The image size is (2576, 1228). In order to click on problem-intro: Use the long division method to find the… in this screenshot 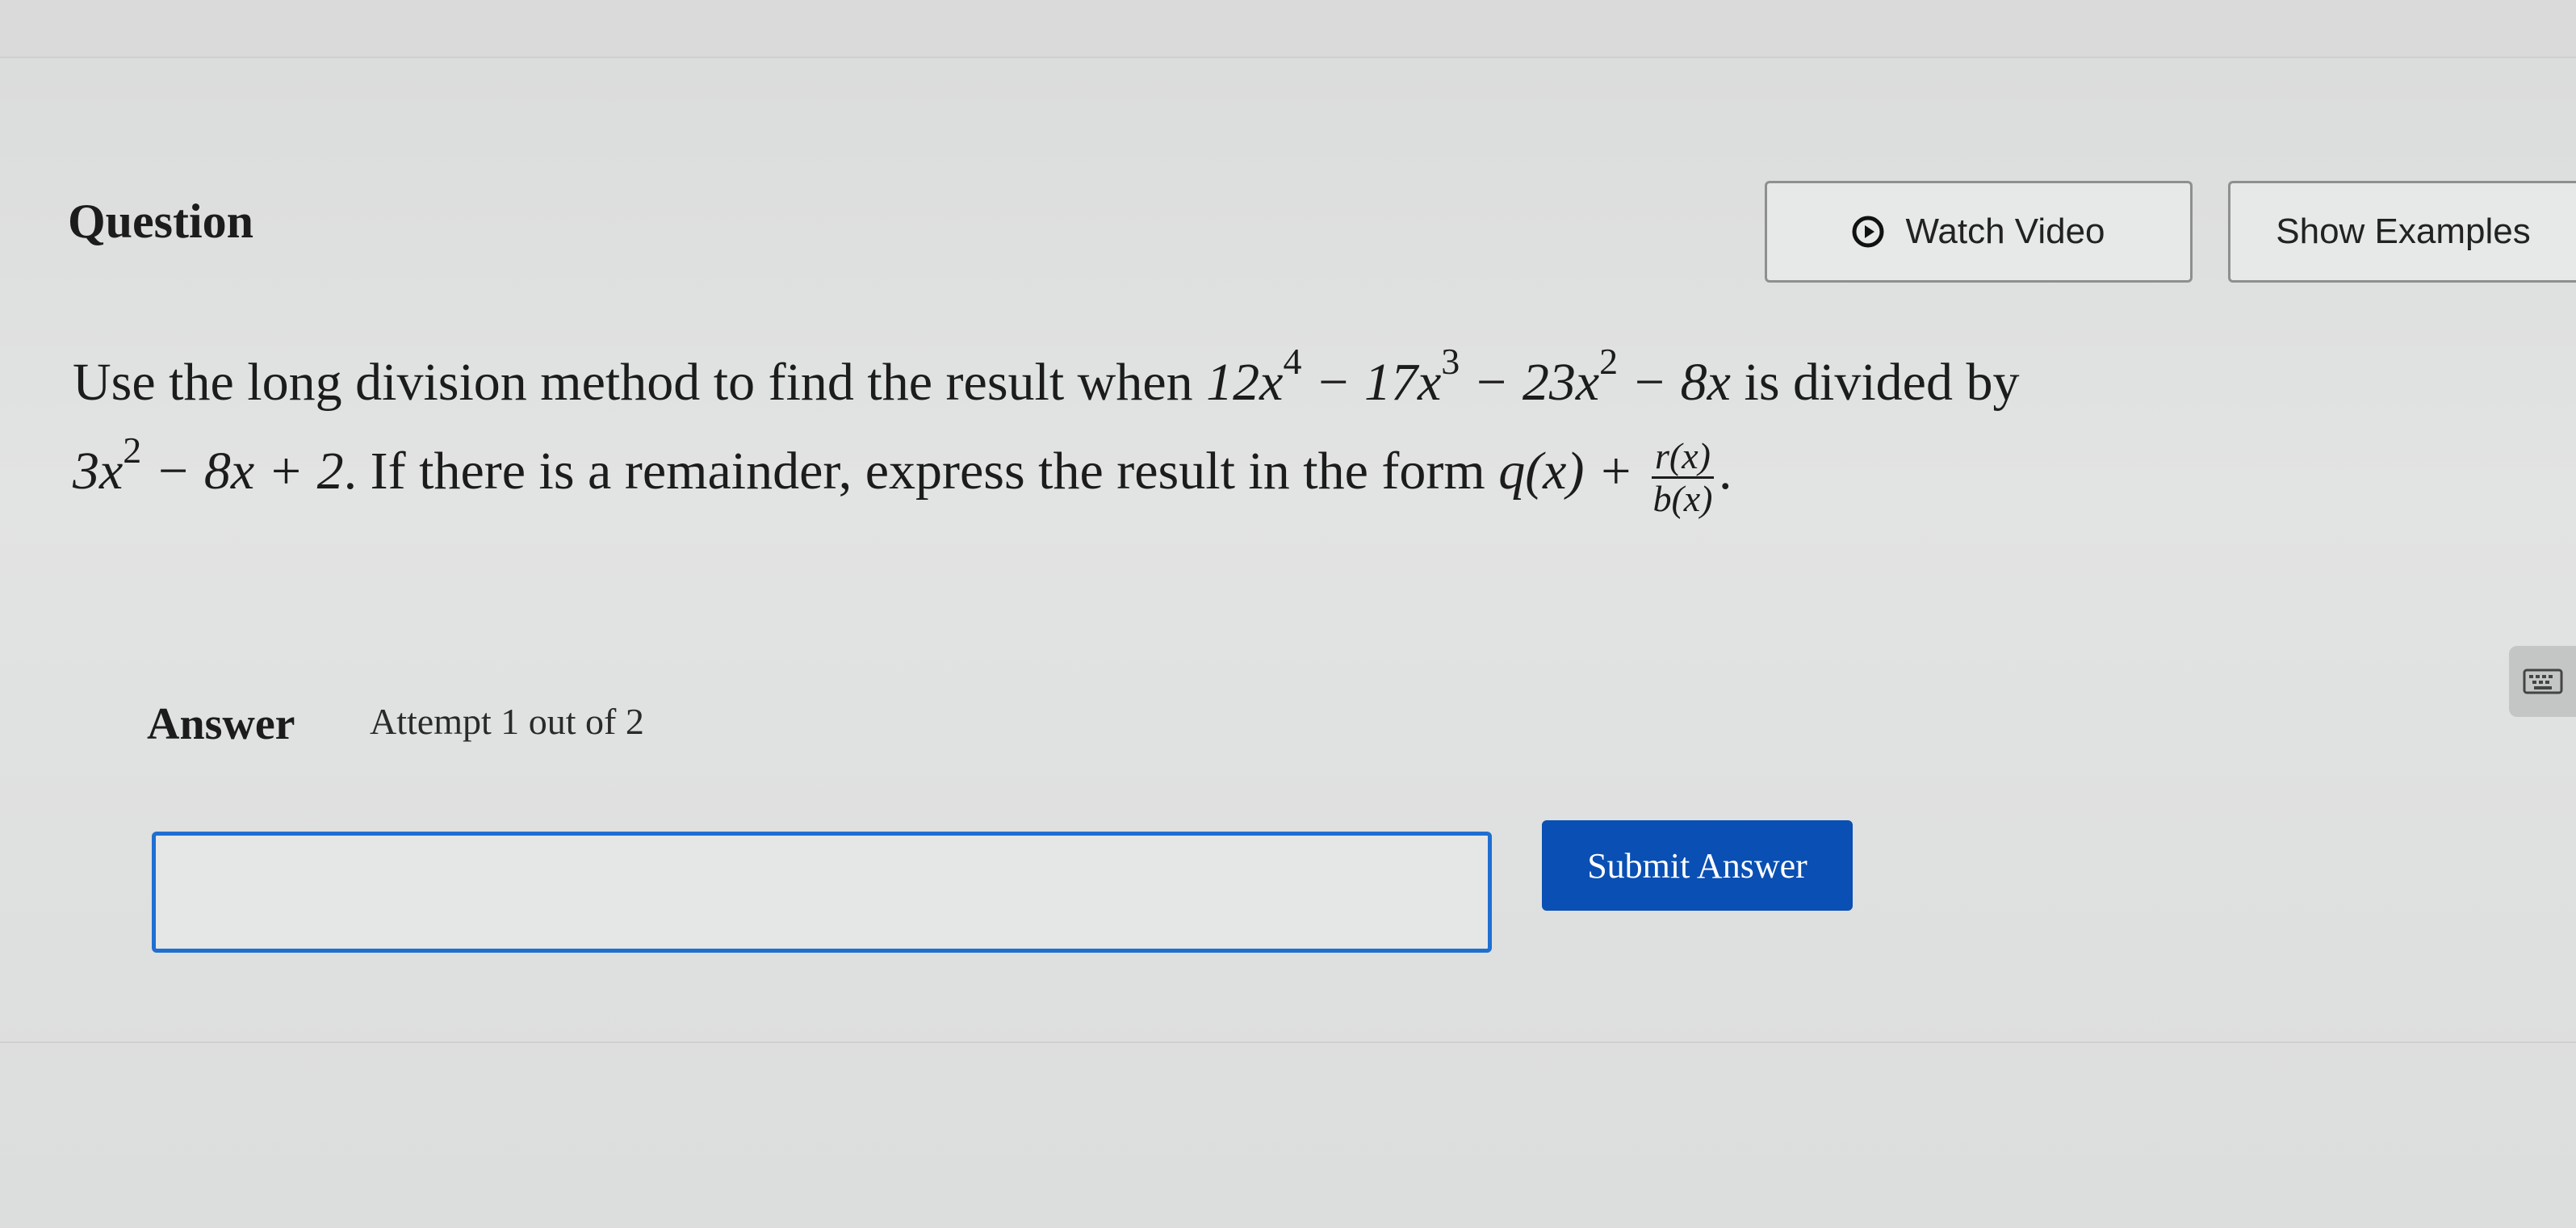, I will do `click(640, 382)`.